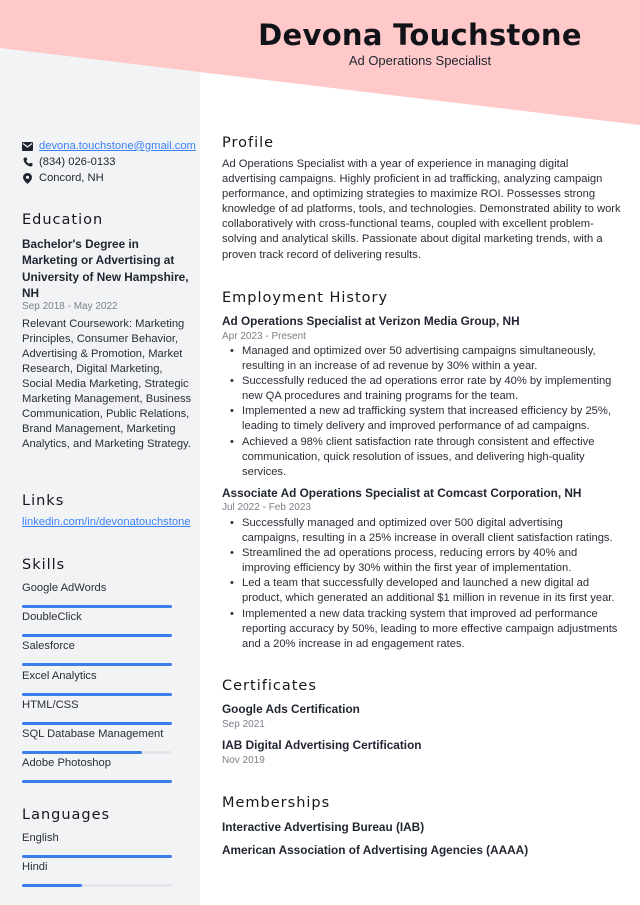 The height and width of the screenshot is (905, 640). Describe the element at coordinates (243, 760) in the screenshot. I see `certificate-date-2: Nov 2019` at that location.